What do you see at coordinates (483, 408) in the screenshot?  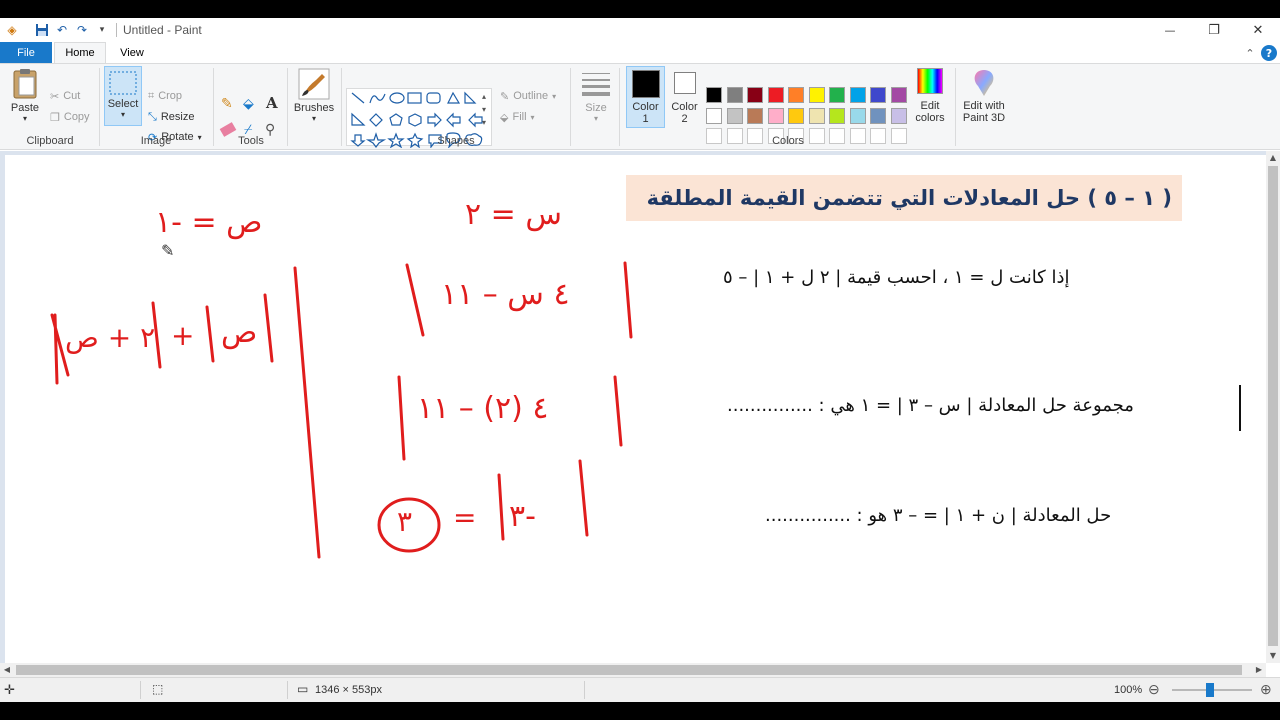 I see `handwritten-substitution: ٤ (٢) – ١١` at bounding box center [483, 408].